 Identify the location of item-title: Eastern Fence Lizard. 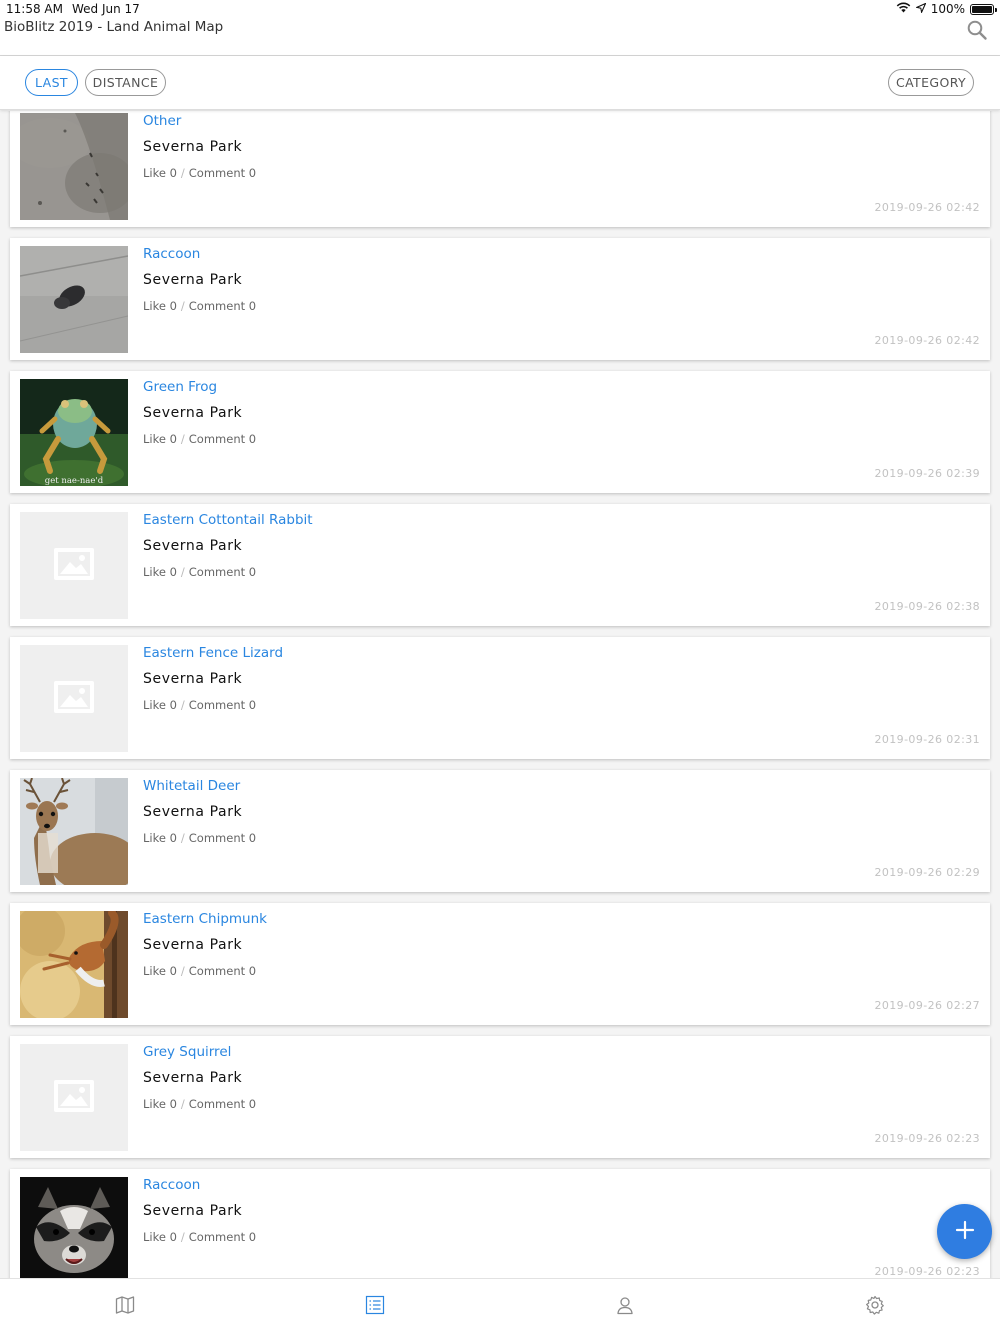
(213, 653).